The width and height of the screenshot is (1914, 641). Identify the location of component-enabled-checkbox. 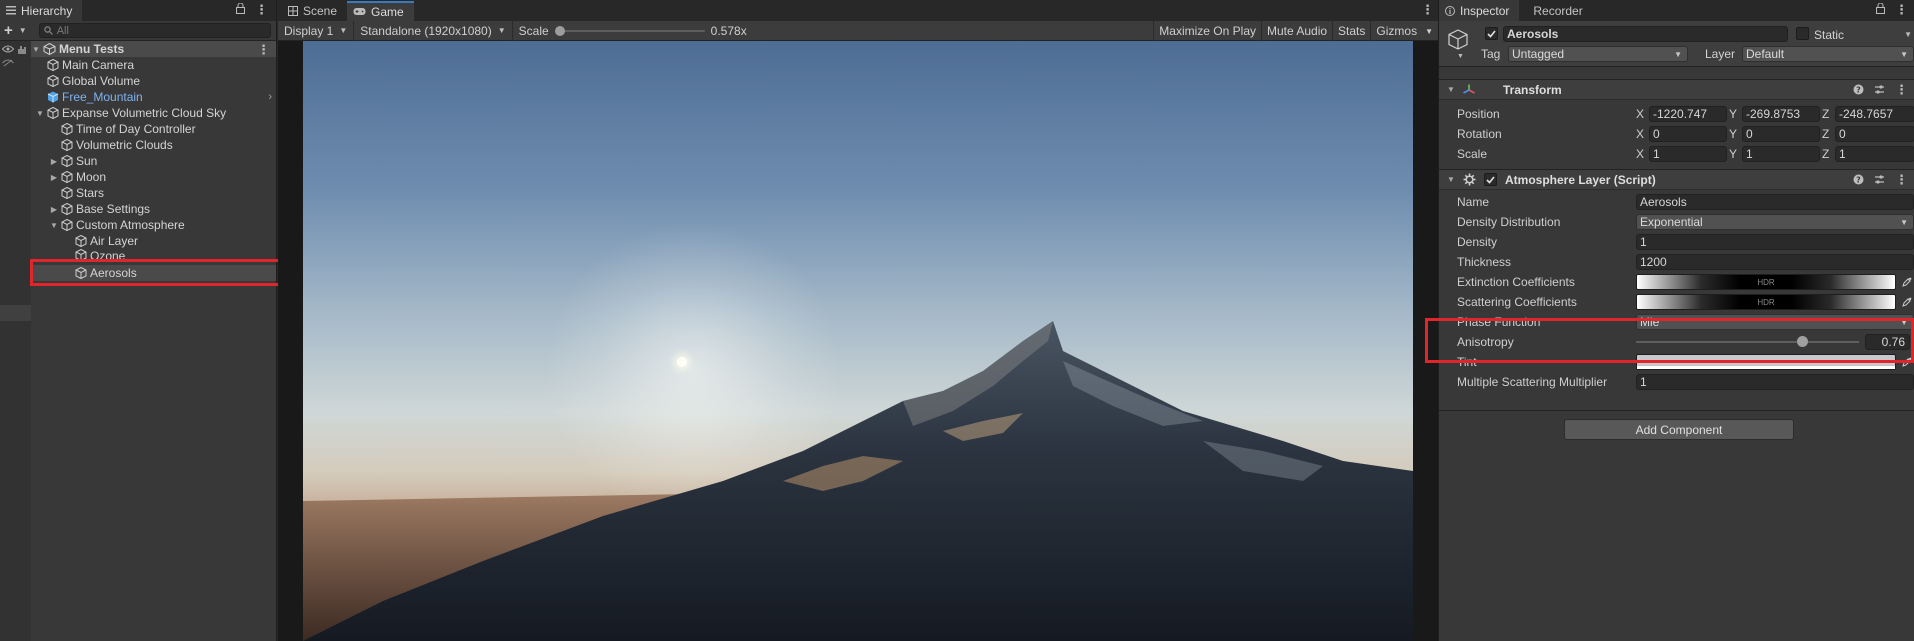
(1490, 179).